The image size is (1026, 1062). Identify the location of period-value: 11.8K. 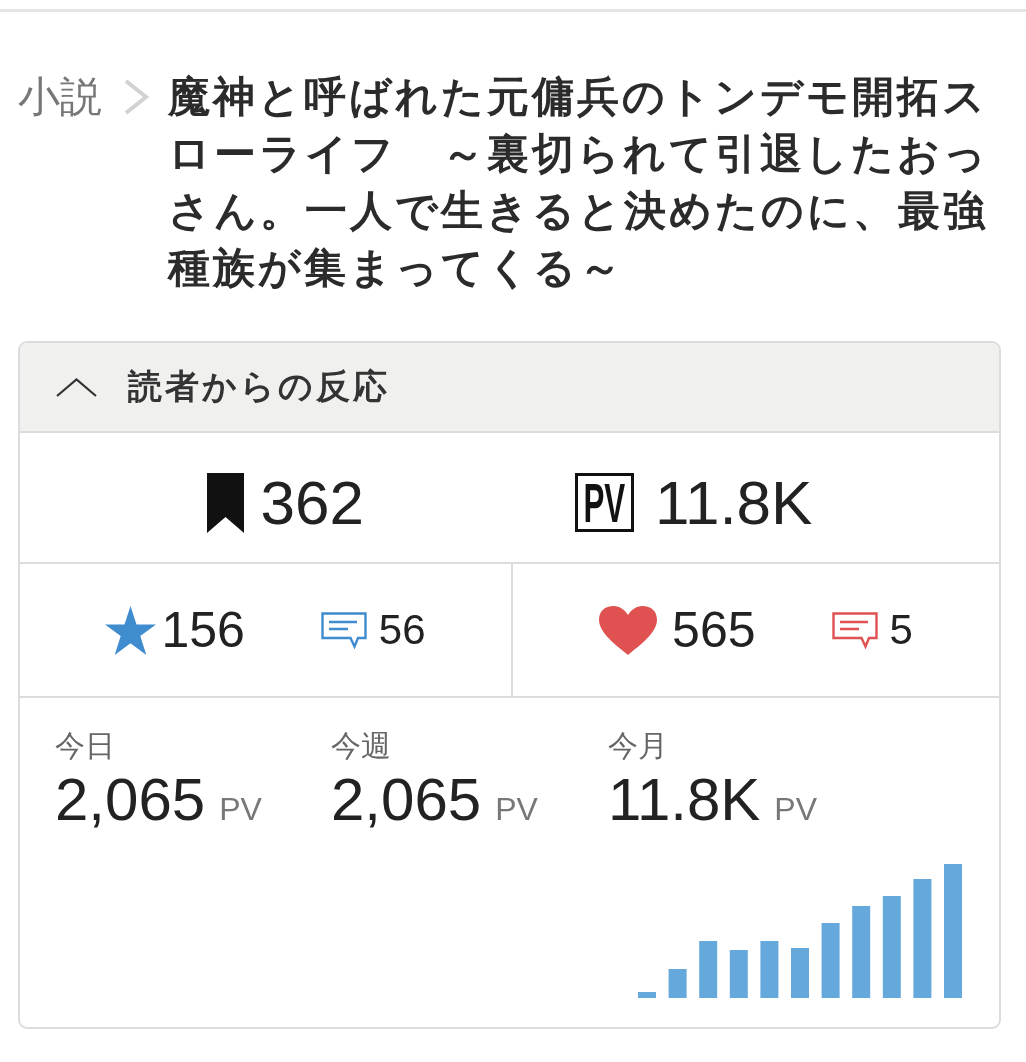
(684, 800).